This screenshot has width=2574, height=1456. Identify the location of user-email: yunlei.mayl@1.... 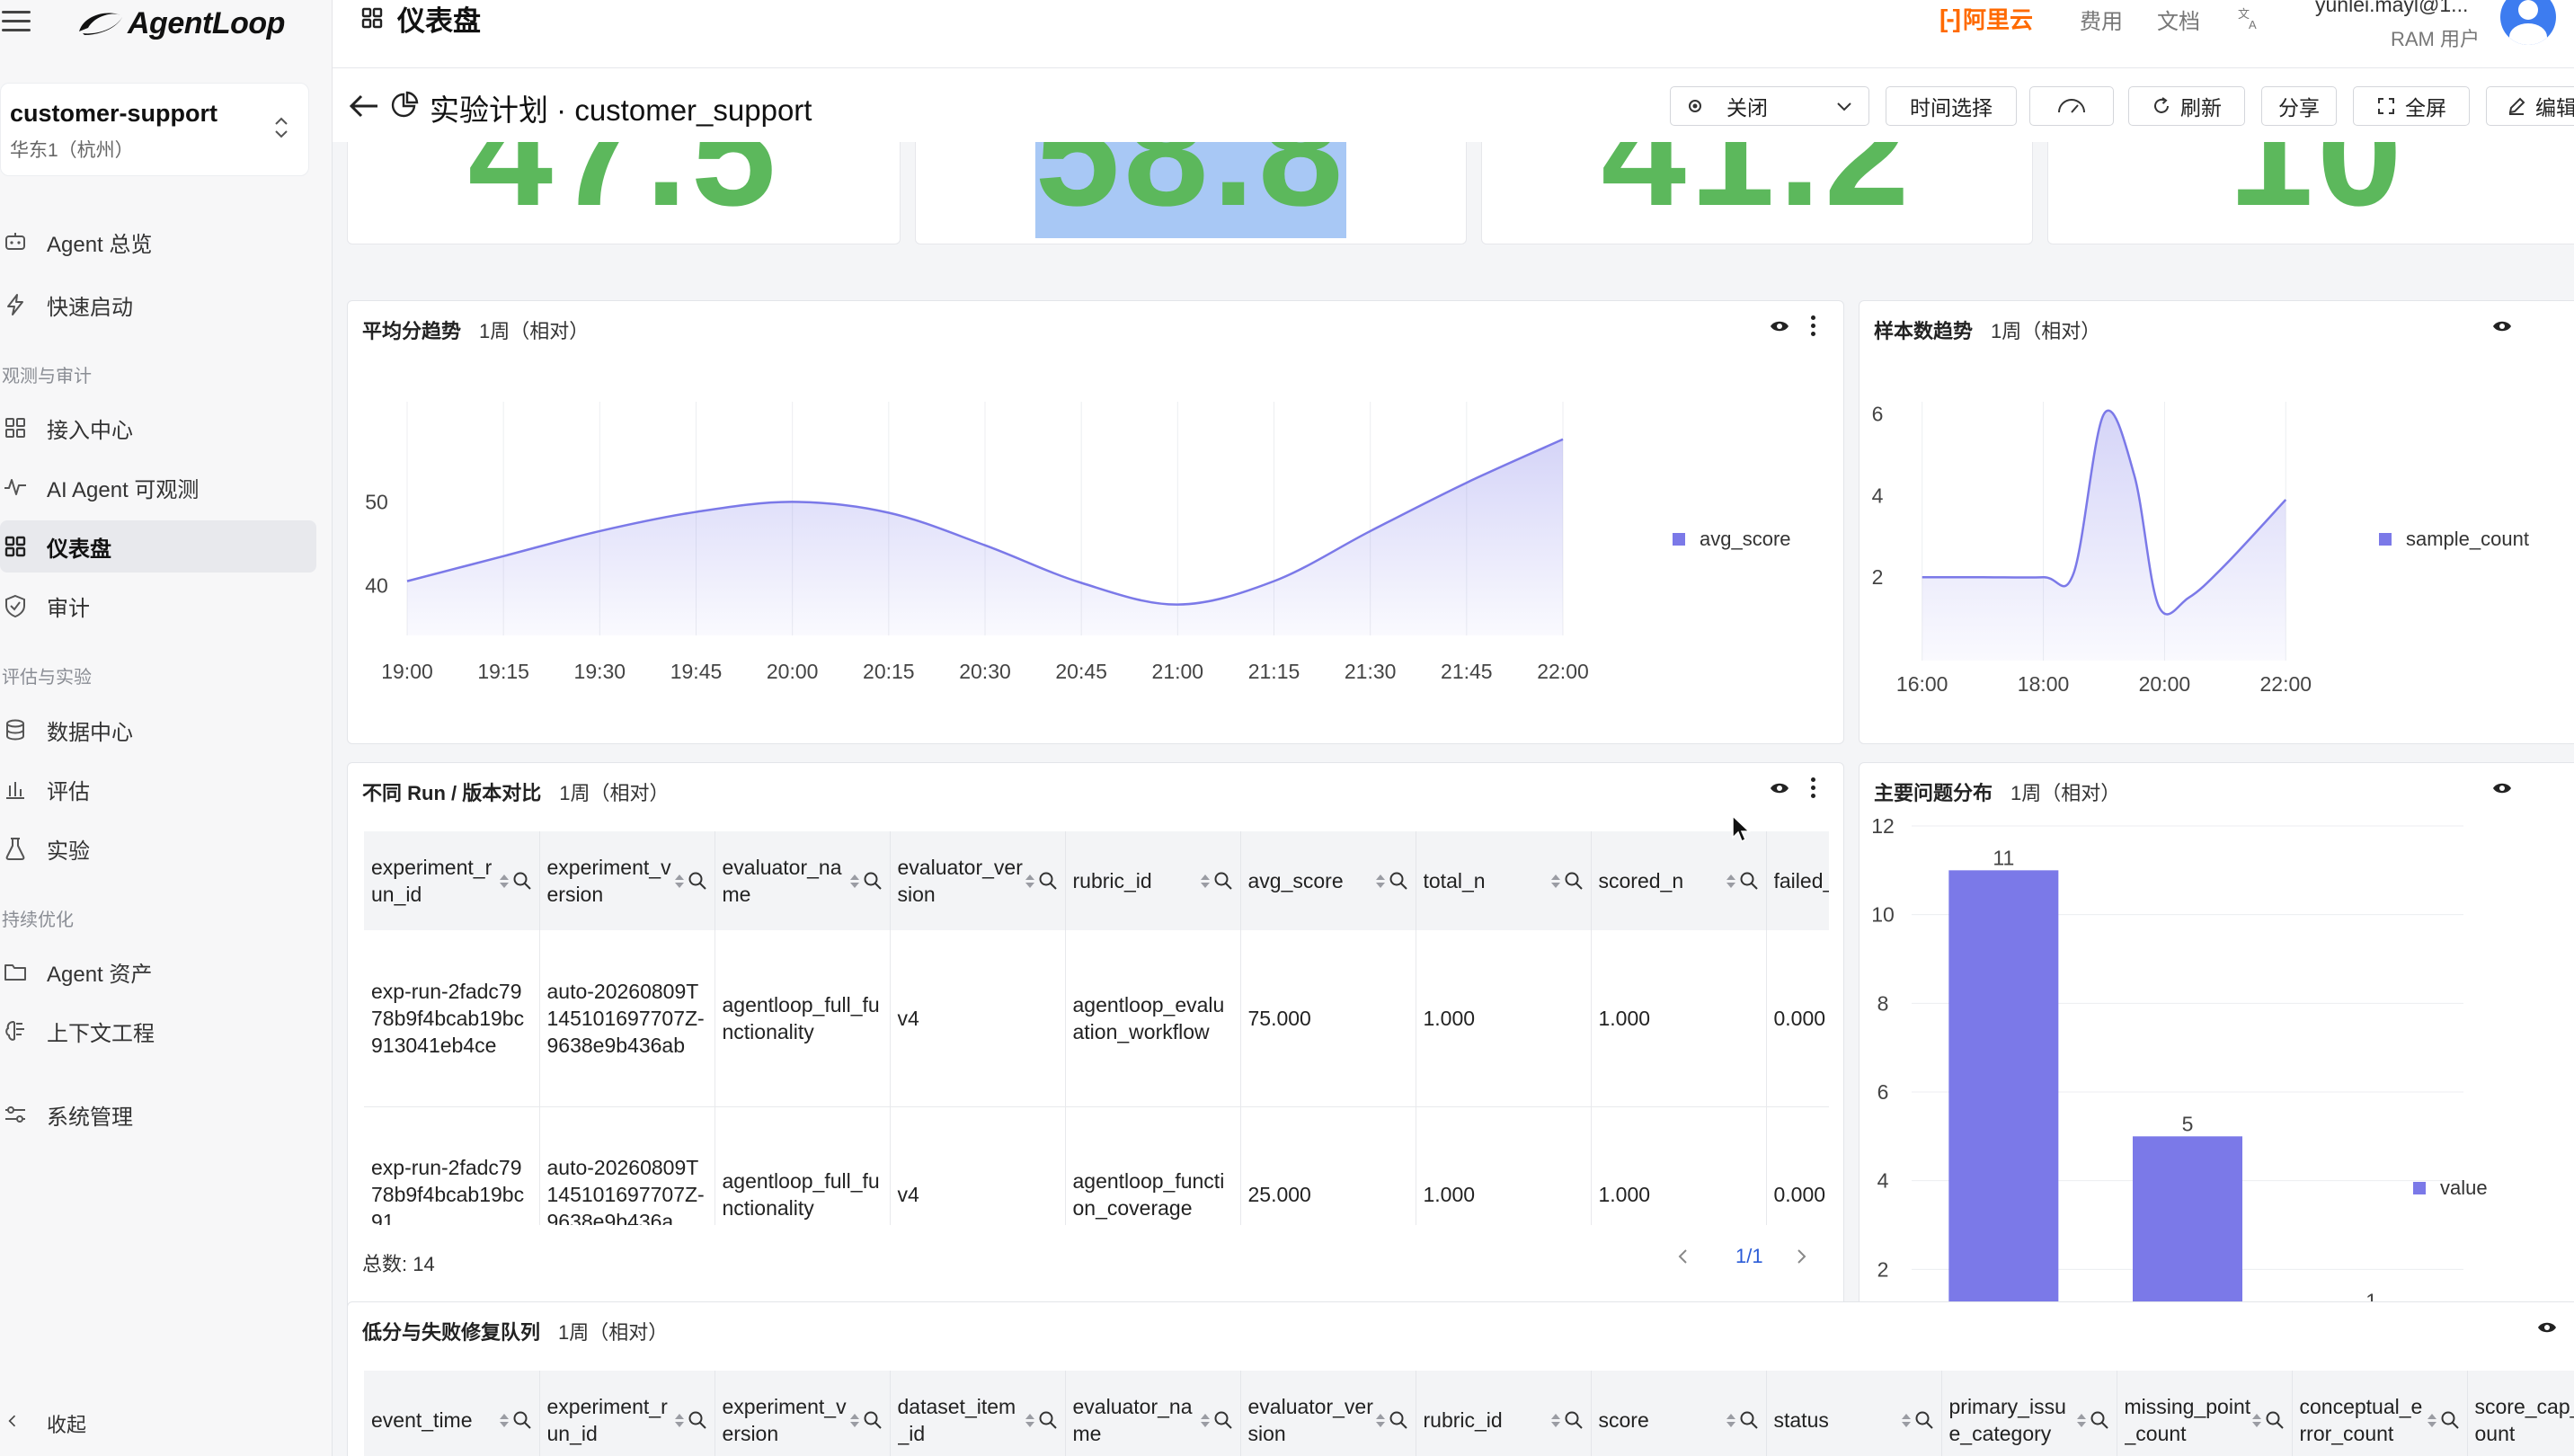
(2391, 8).